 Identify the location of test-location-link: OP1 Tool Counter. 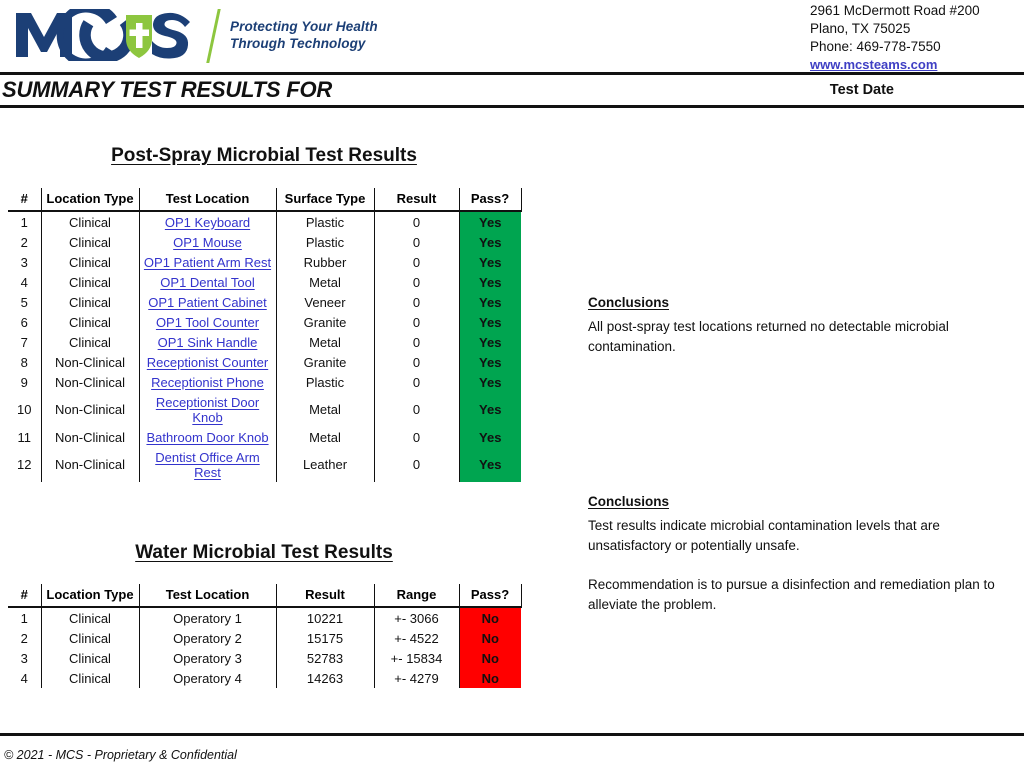
(207, 322).